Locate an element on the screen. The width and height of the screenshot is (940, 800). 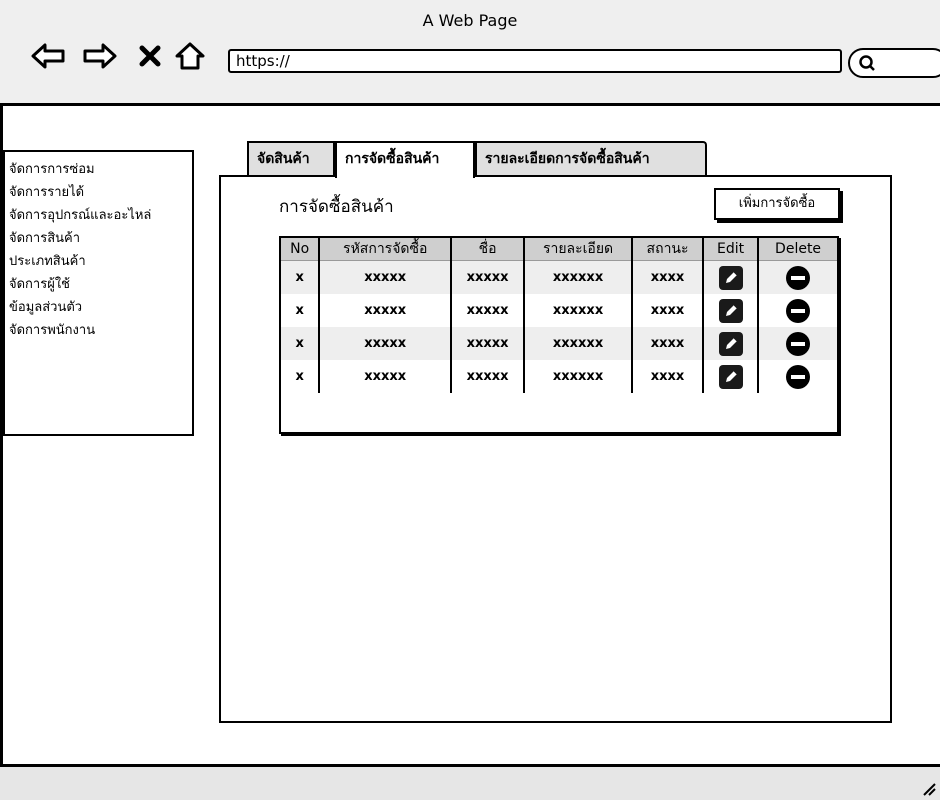
back-arrow-icon is located at coordinates (48, 56).